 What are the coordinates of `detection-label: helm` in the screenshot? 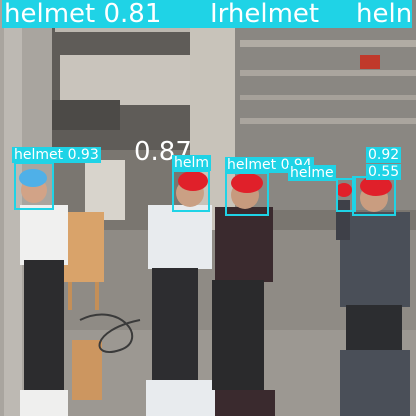 It's located at (192, 163).